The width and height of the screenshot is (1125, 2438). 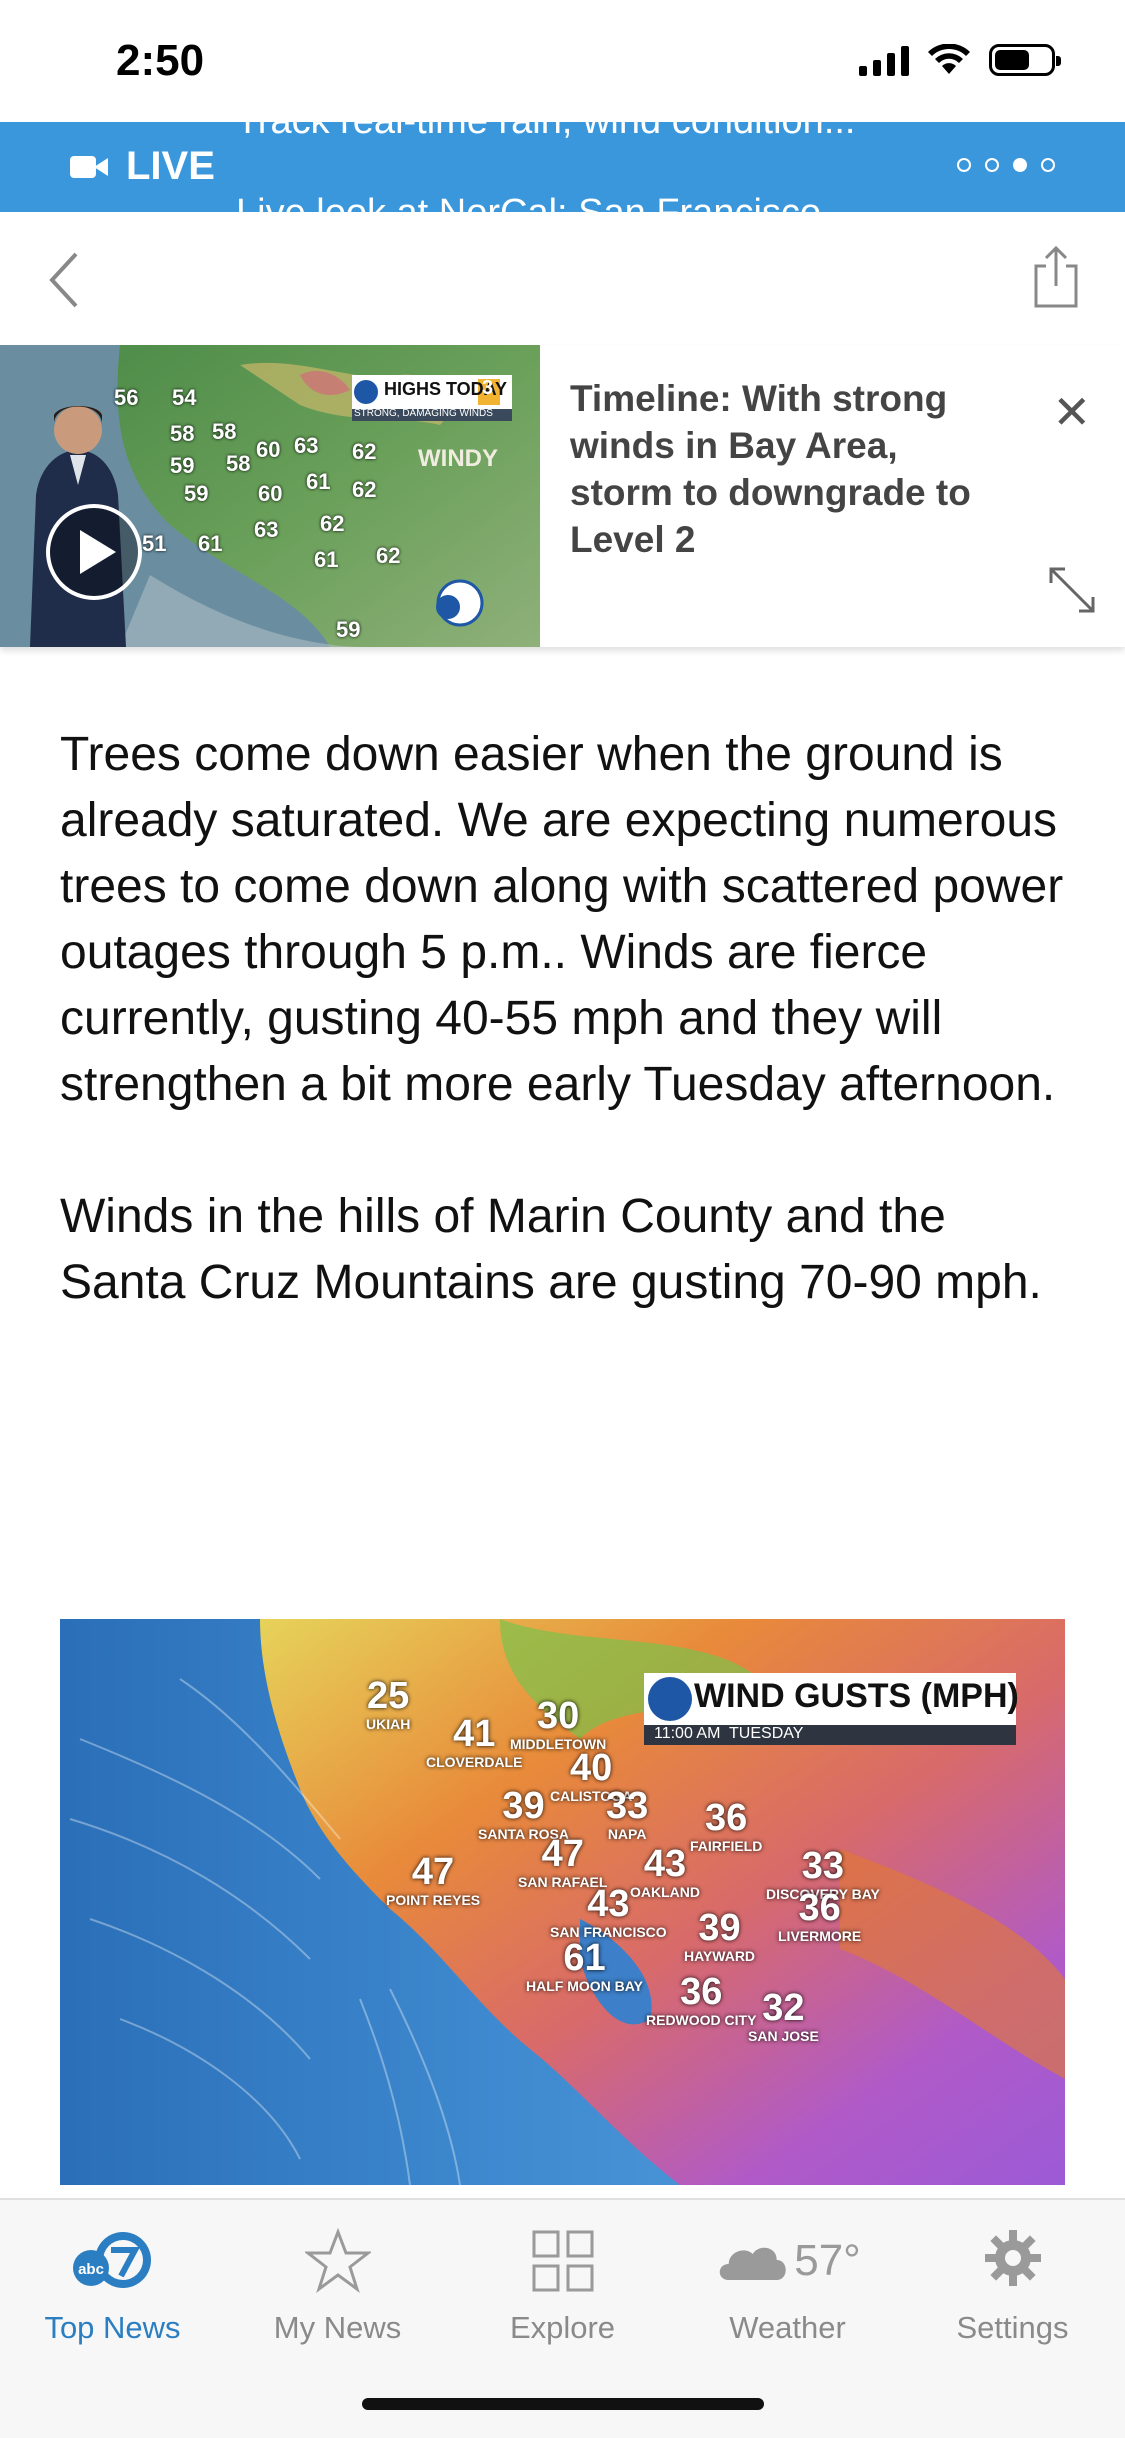 What do you see at coordinates (584, 1986) in the screenshot?
I see `wind-place: HALF MOON BAY` at bounding box center [584, 1986].